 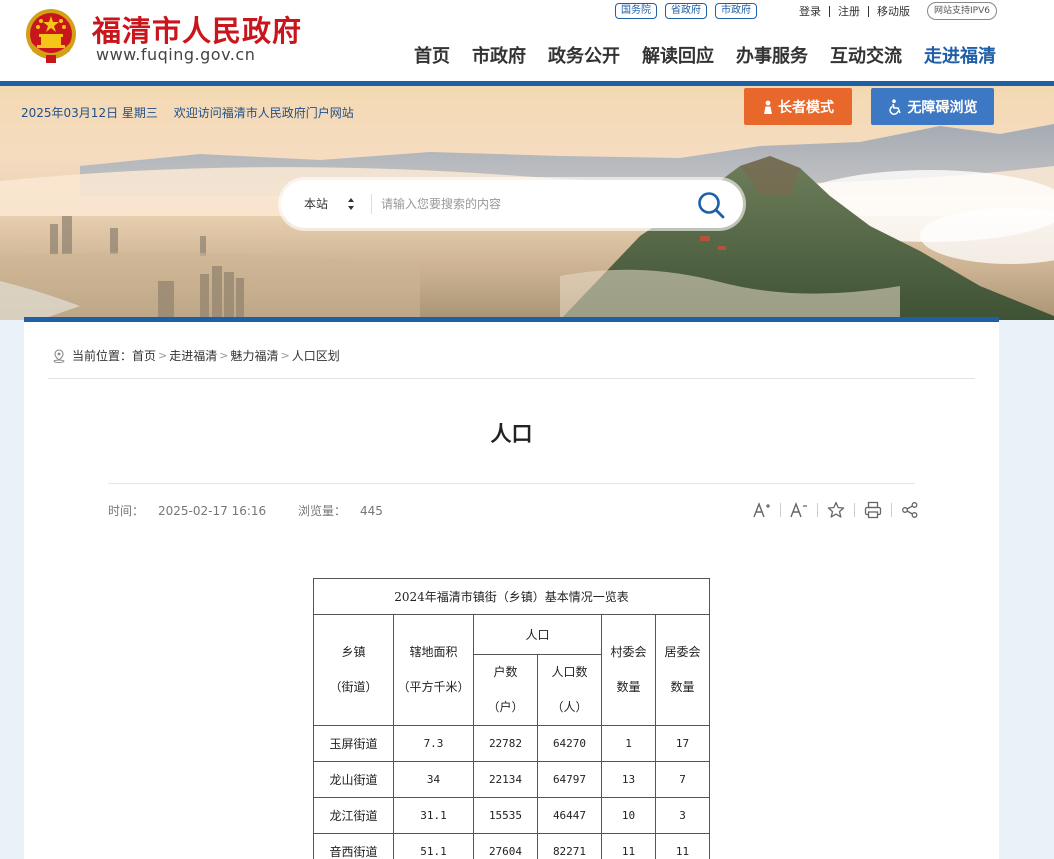 What do you see at coordinates (353, 779) in the screenshot?
I see `cell-town: 龙山街道` at bounding box center [353, 779].